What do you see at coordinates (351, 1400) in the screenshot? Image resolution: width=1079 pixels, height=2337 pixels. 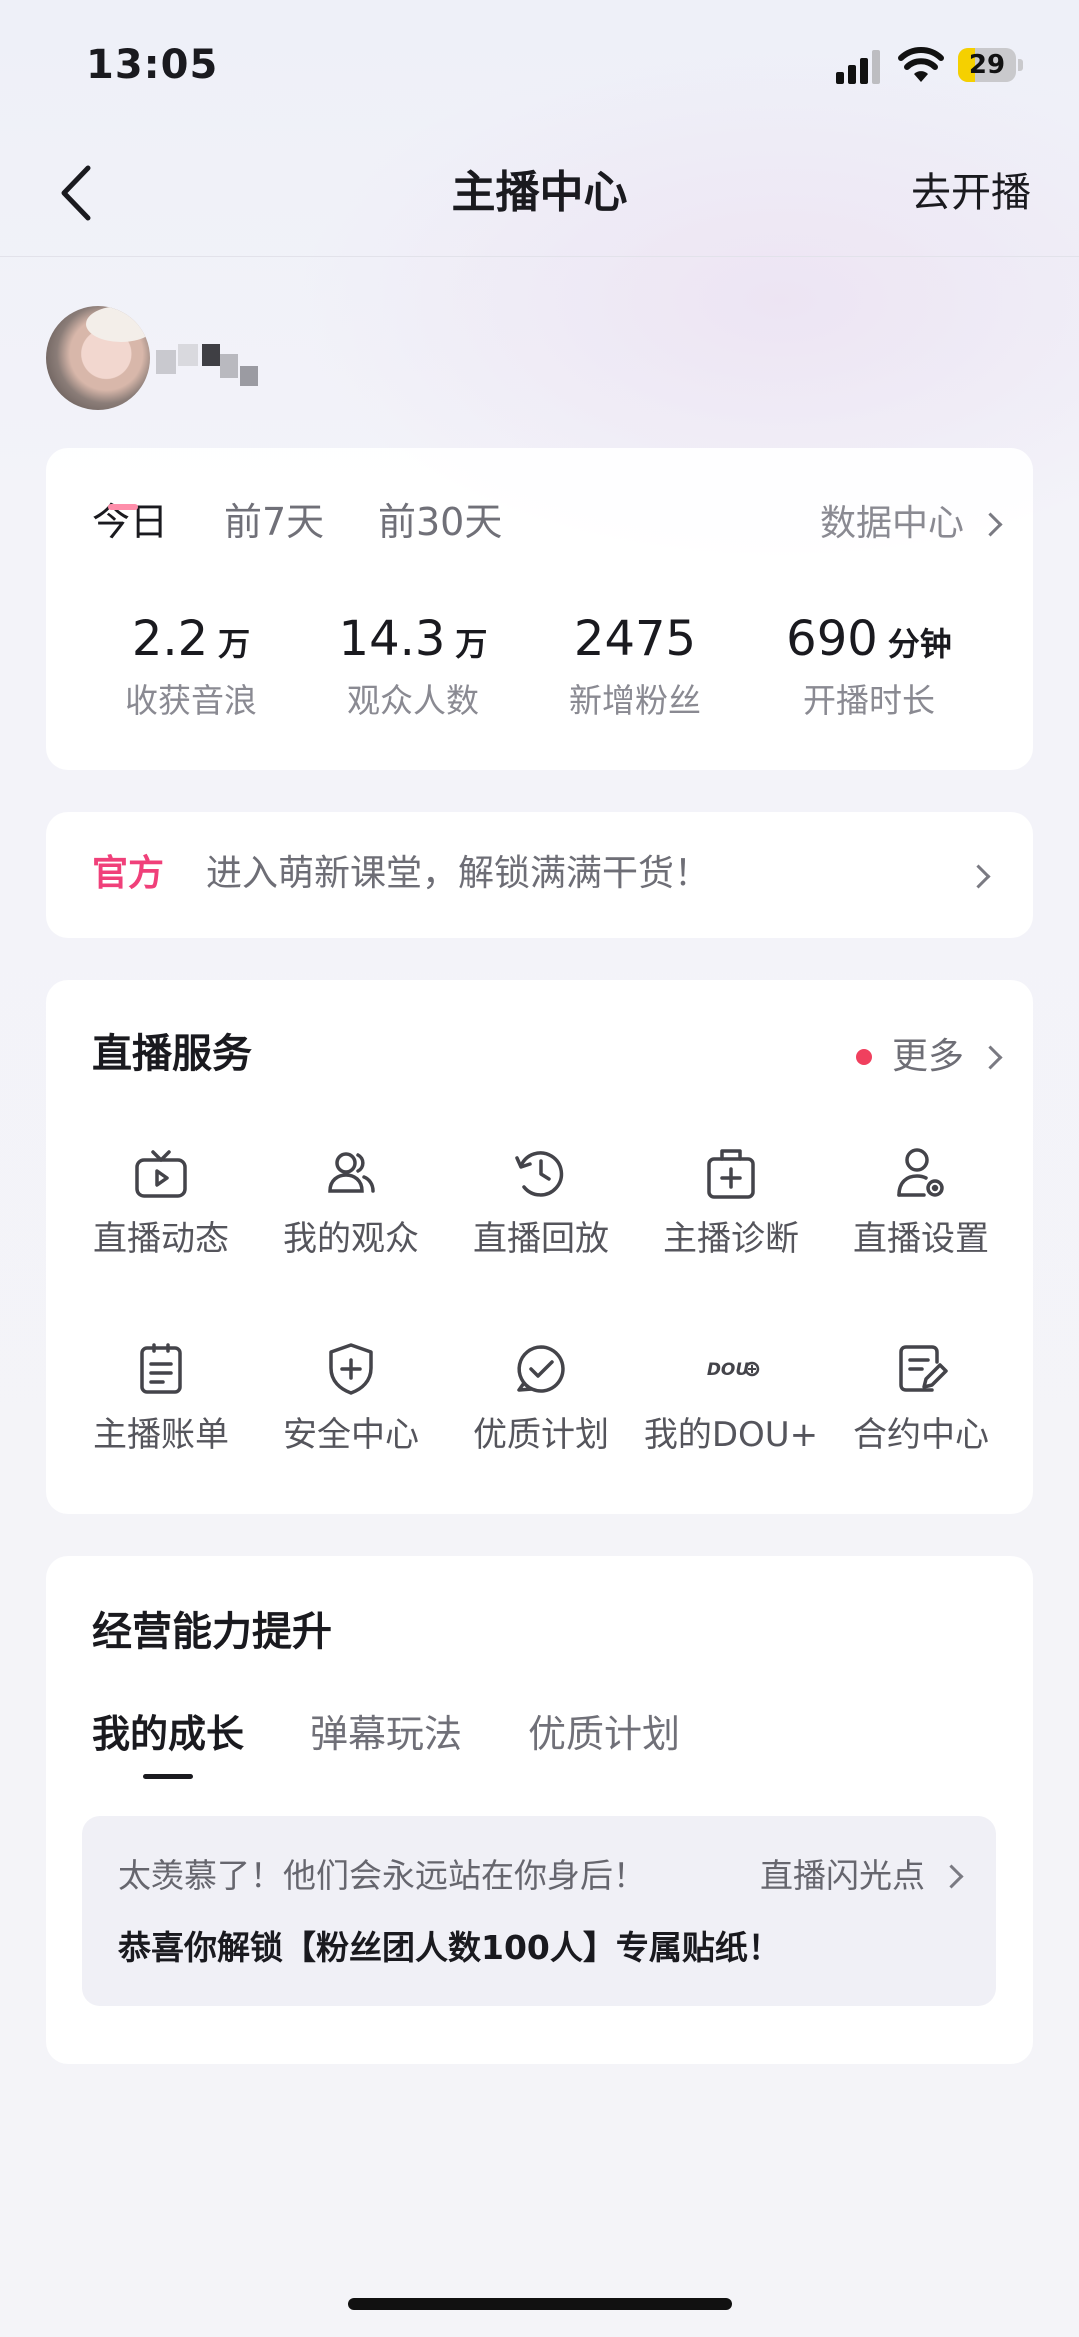 I see `service-security-center: 安全中心` at bounding box center [351, 1400].